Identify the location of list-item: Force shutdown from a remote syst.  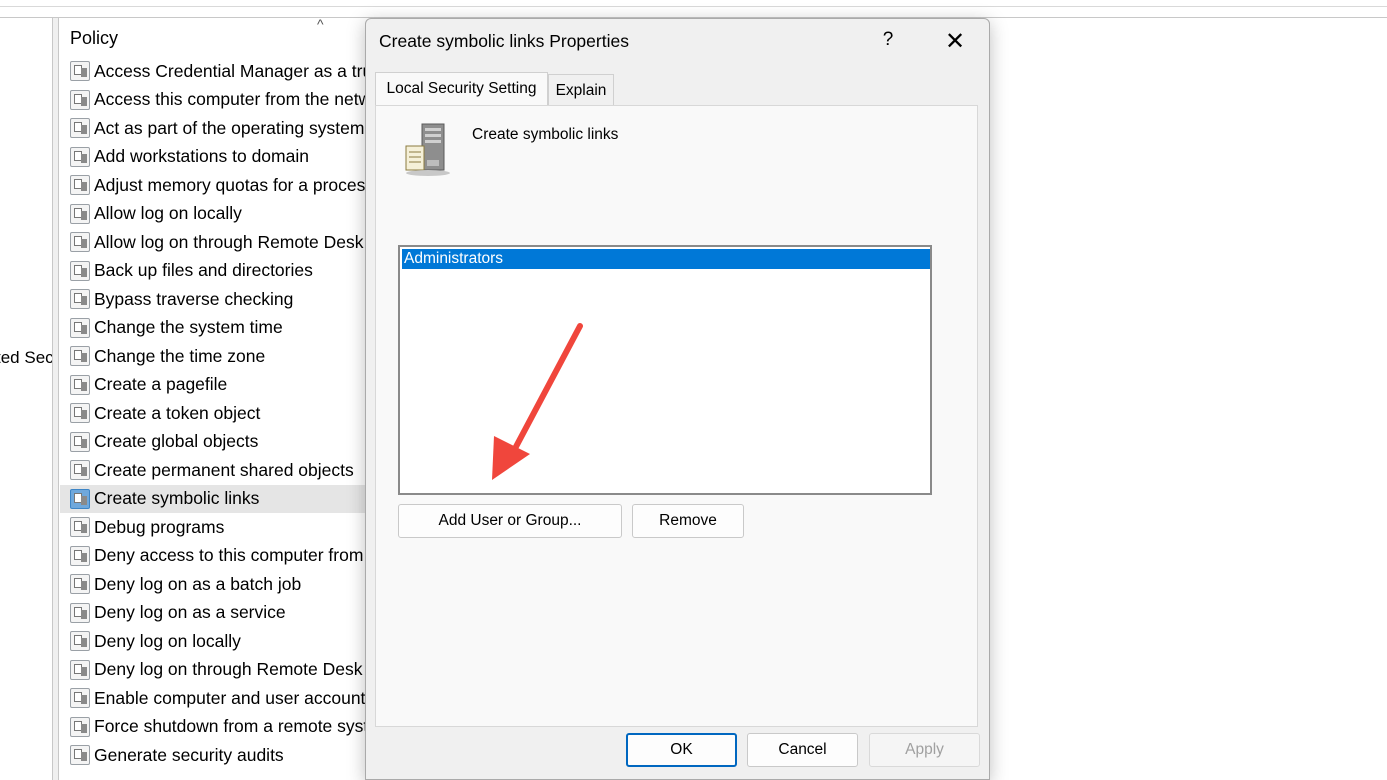
(215, 727).